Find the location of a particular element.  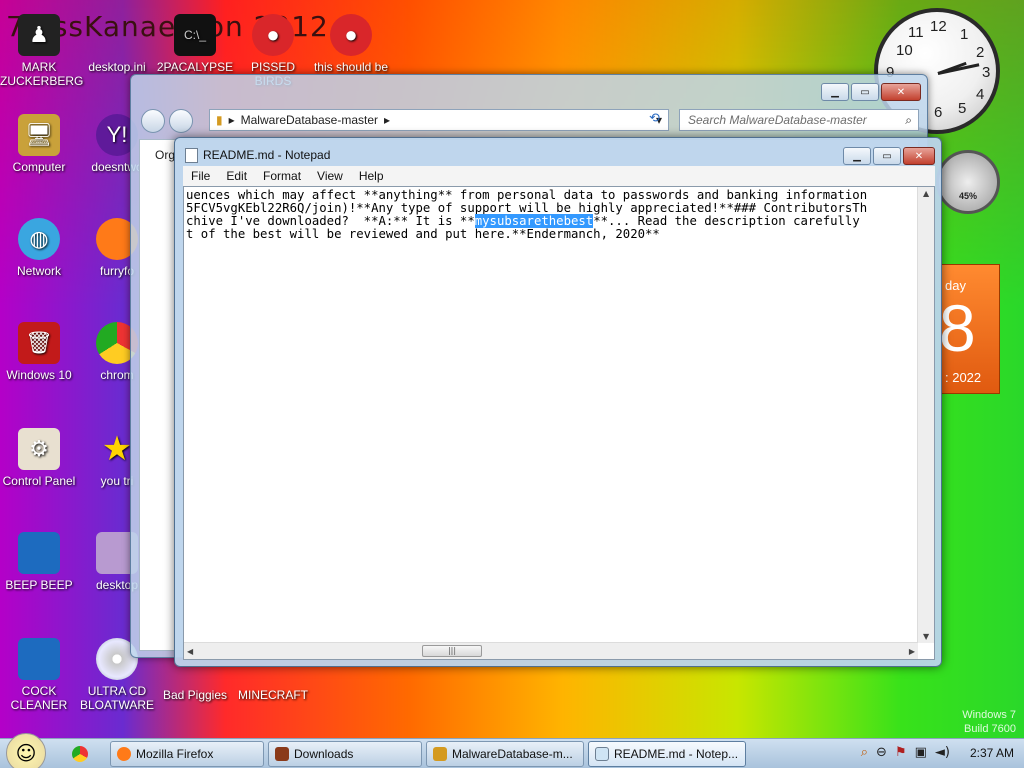

clock-number: 2 is located at coordinates (980, 52).